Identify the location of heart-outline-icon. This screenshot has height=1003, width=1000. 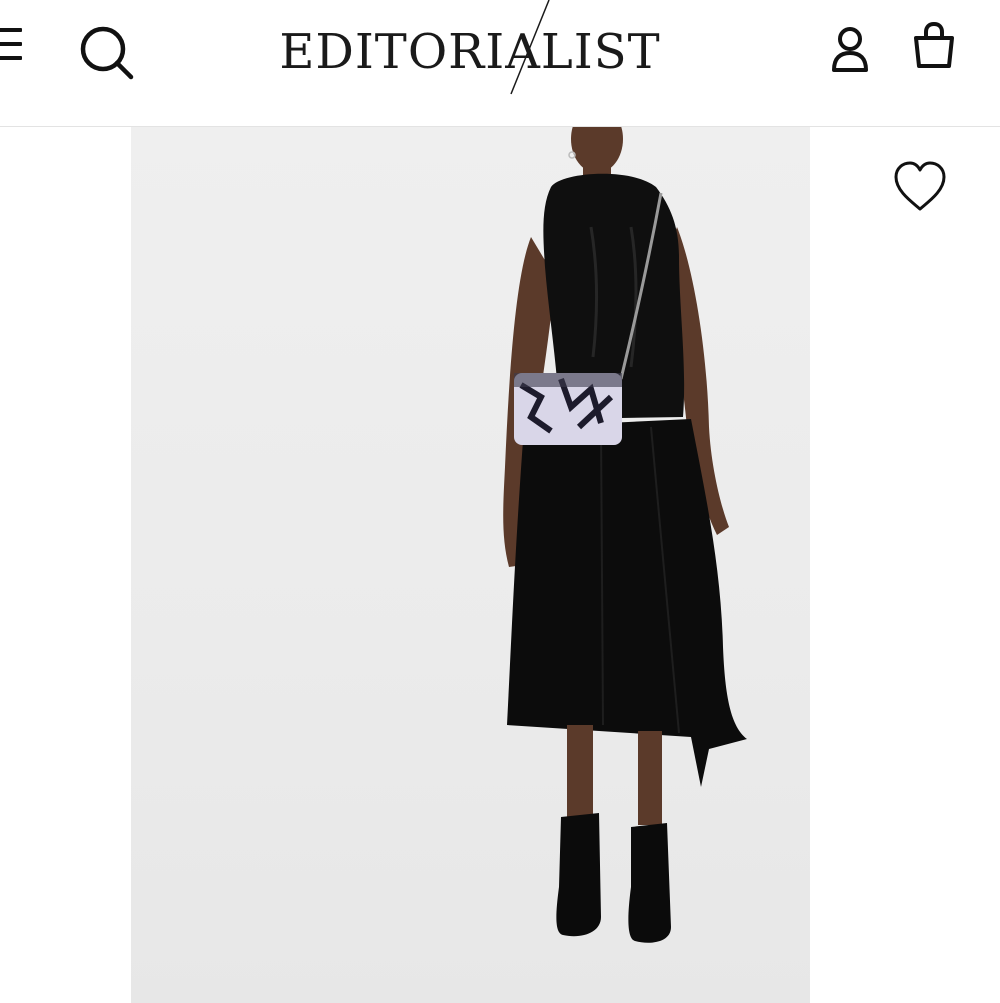
(920, 186).